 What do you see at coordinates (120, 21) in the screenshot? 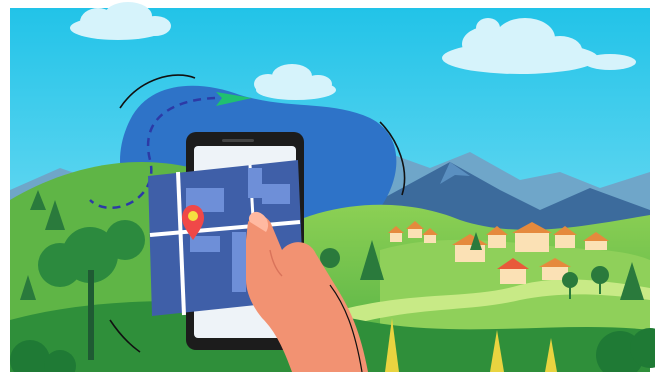
I see `cloud-left` at bounding box center [120, 21].